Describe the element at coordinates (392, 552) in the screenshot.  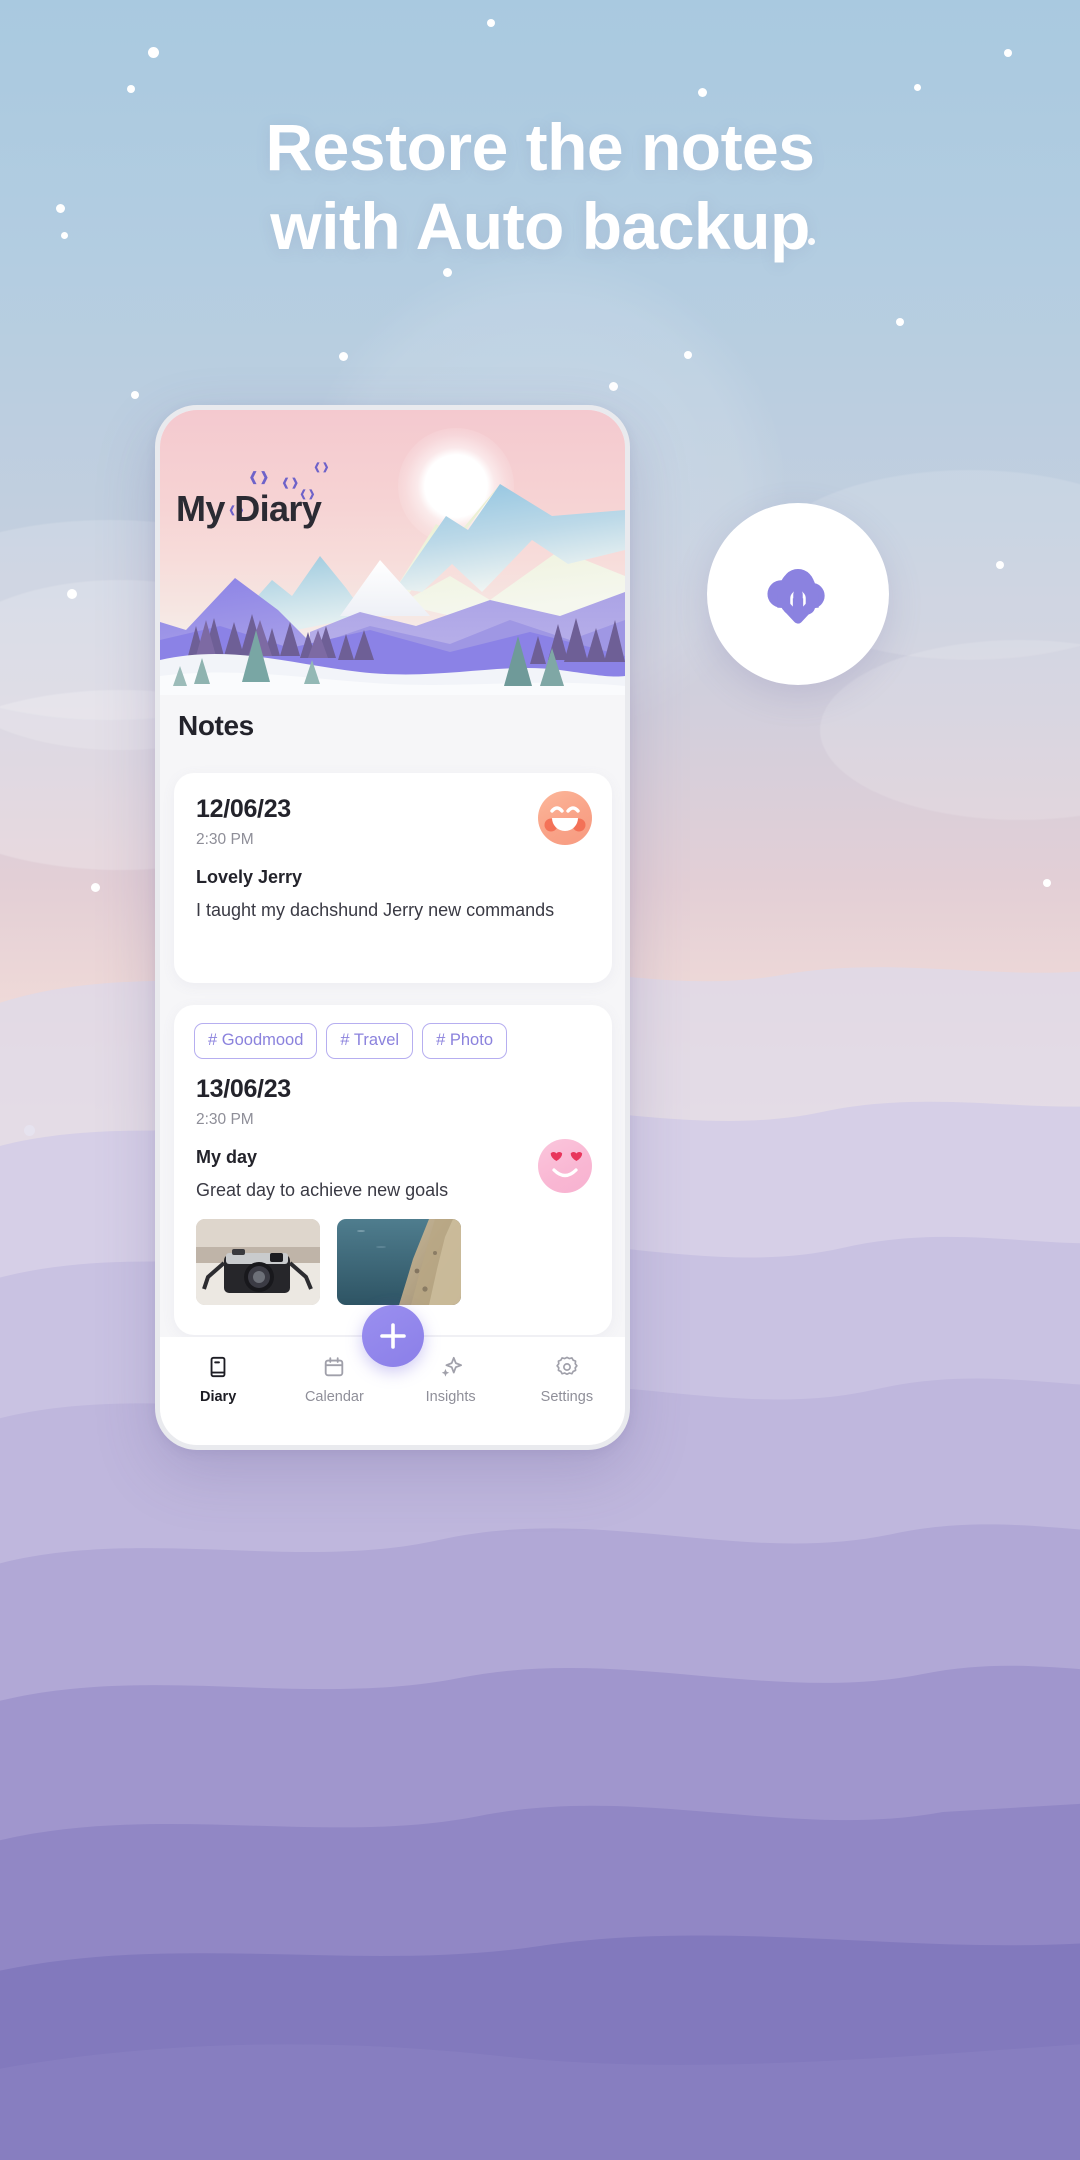
I see `diary-hero-illustration: ❰❱ ❰❱ ❰❱ ❰❱ ❰❱ My Diary` at that location.